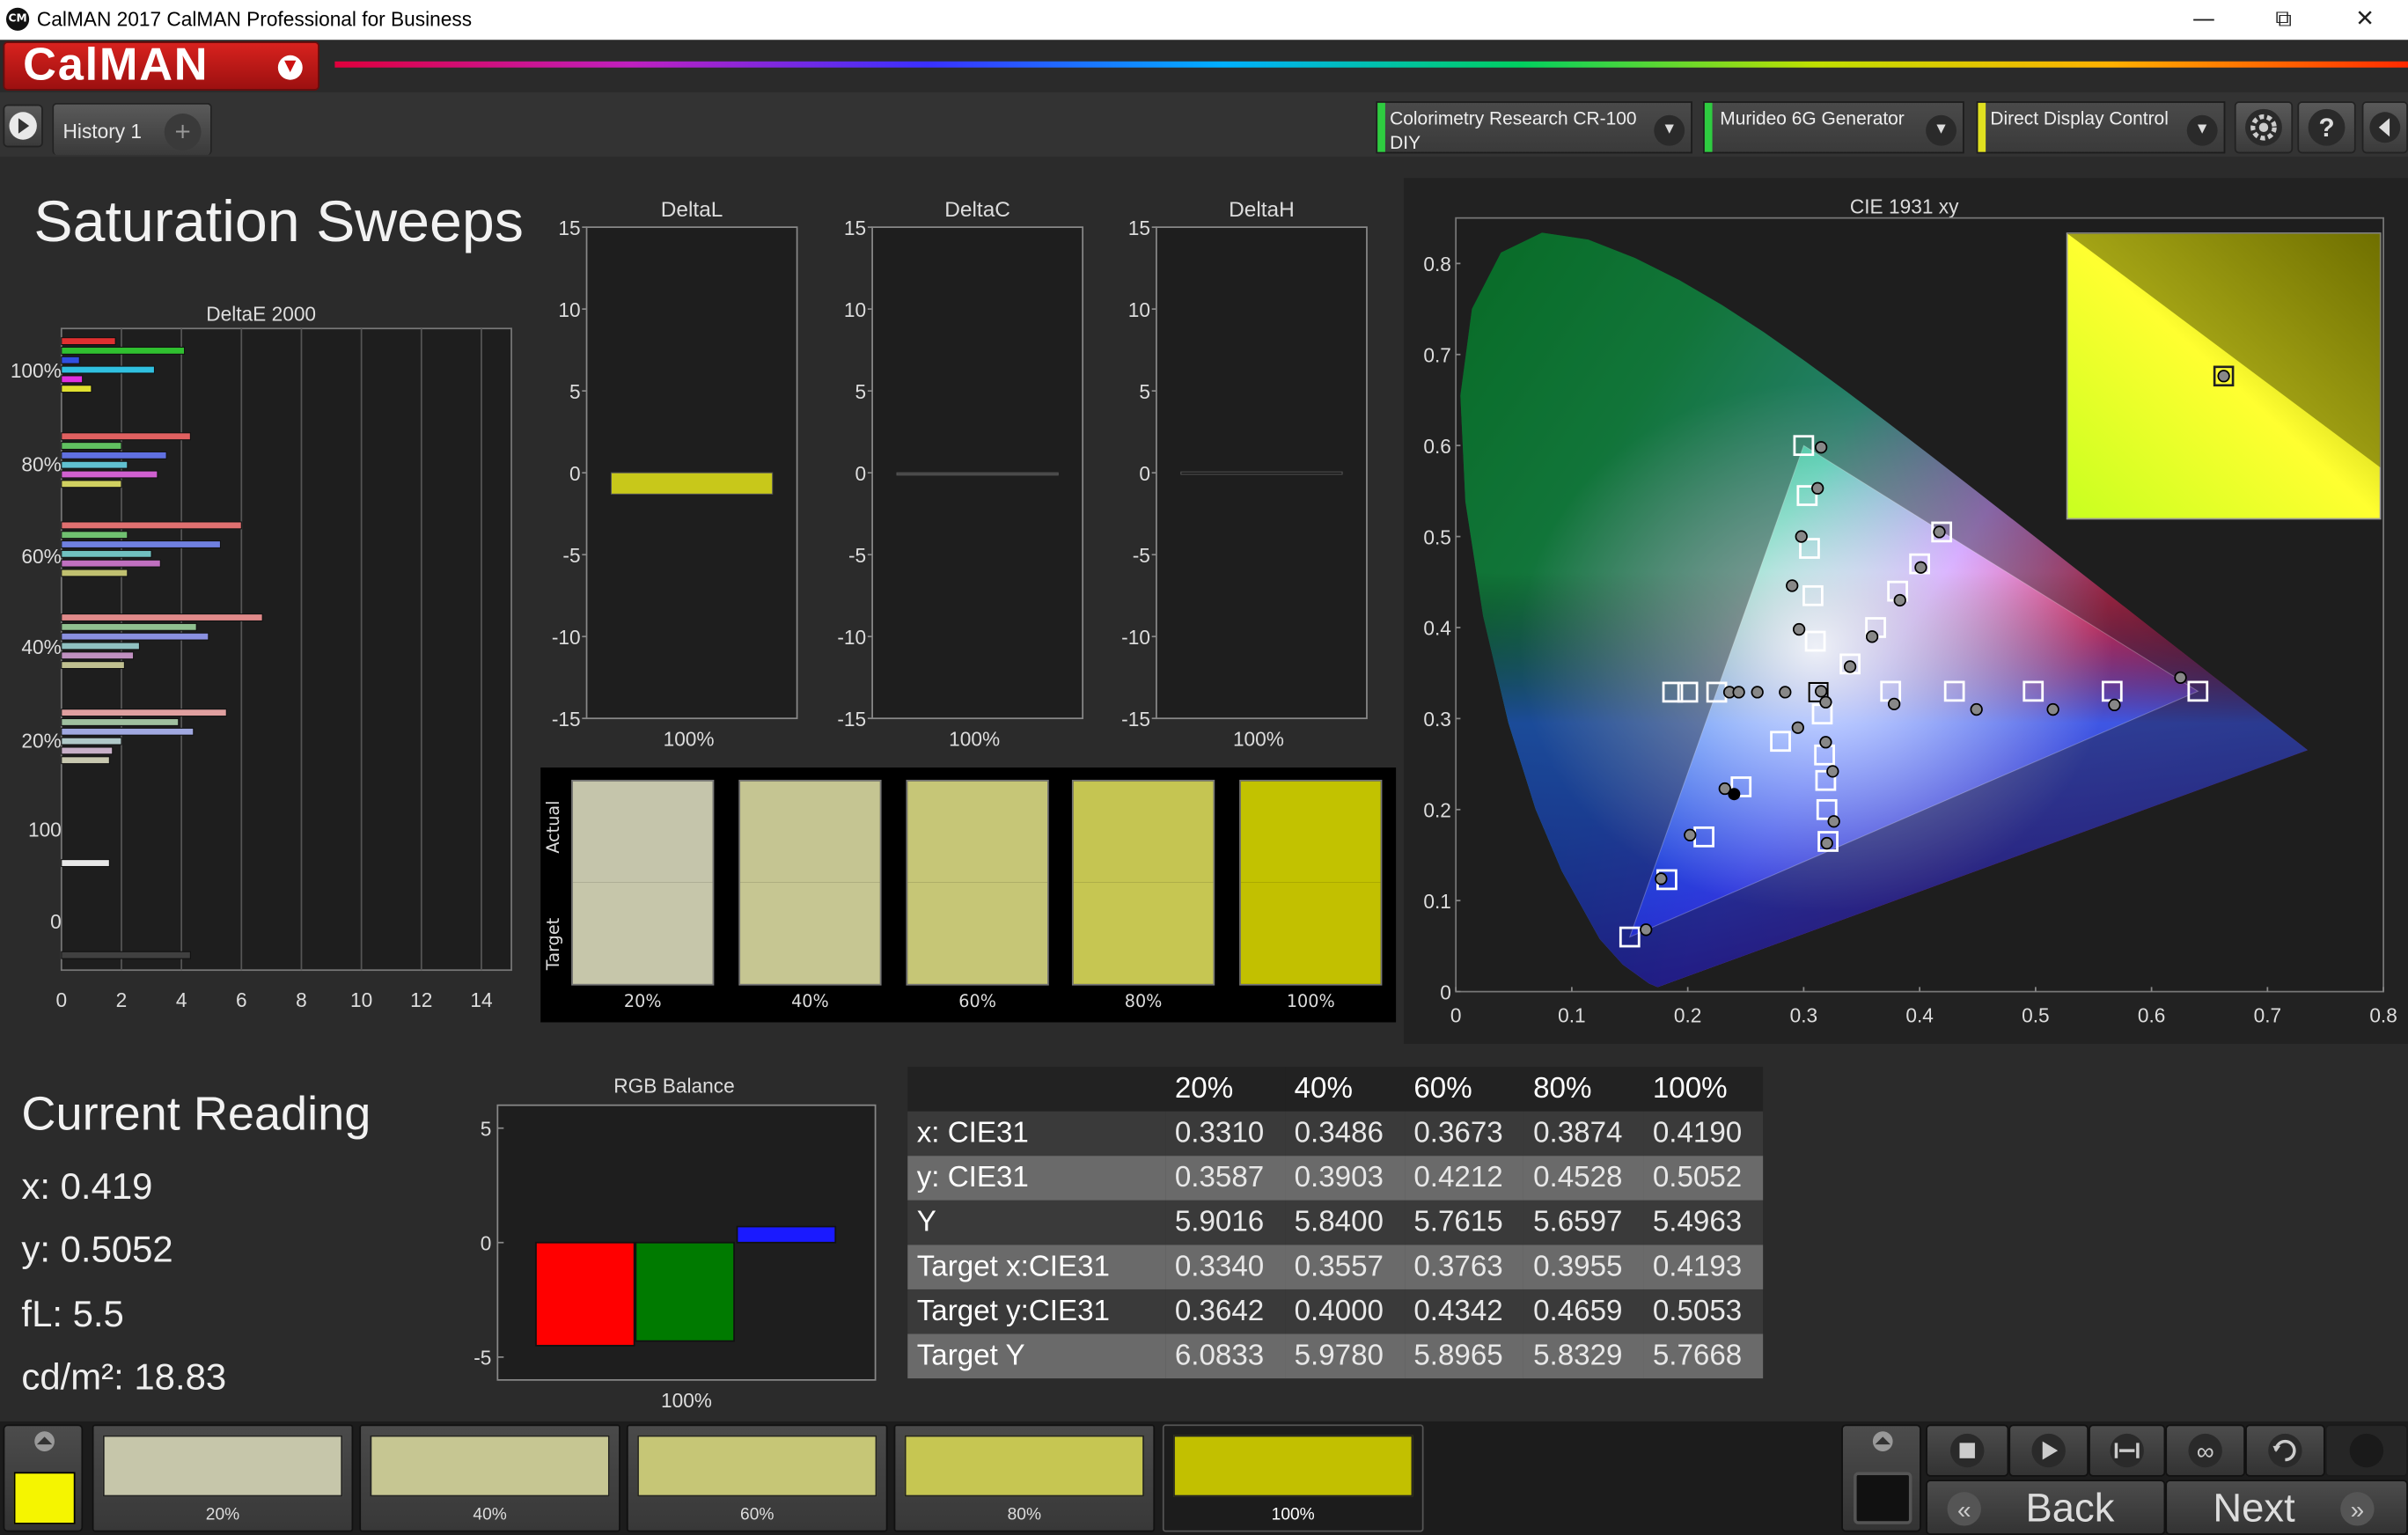  I want to click on tab-history-1: History 1 +, so click(132, 129).